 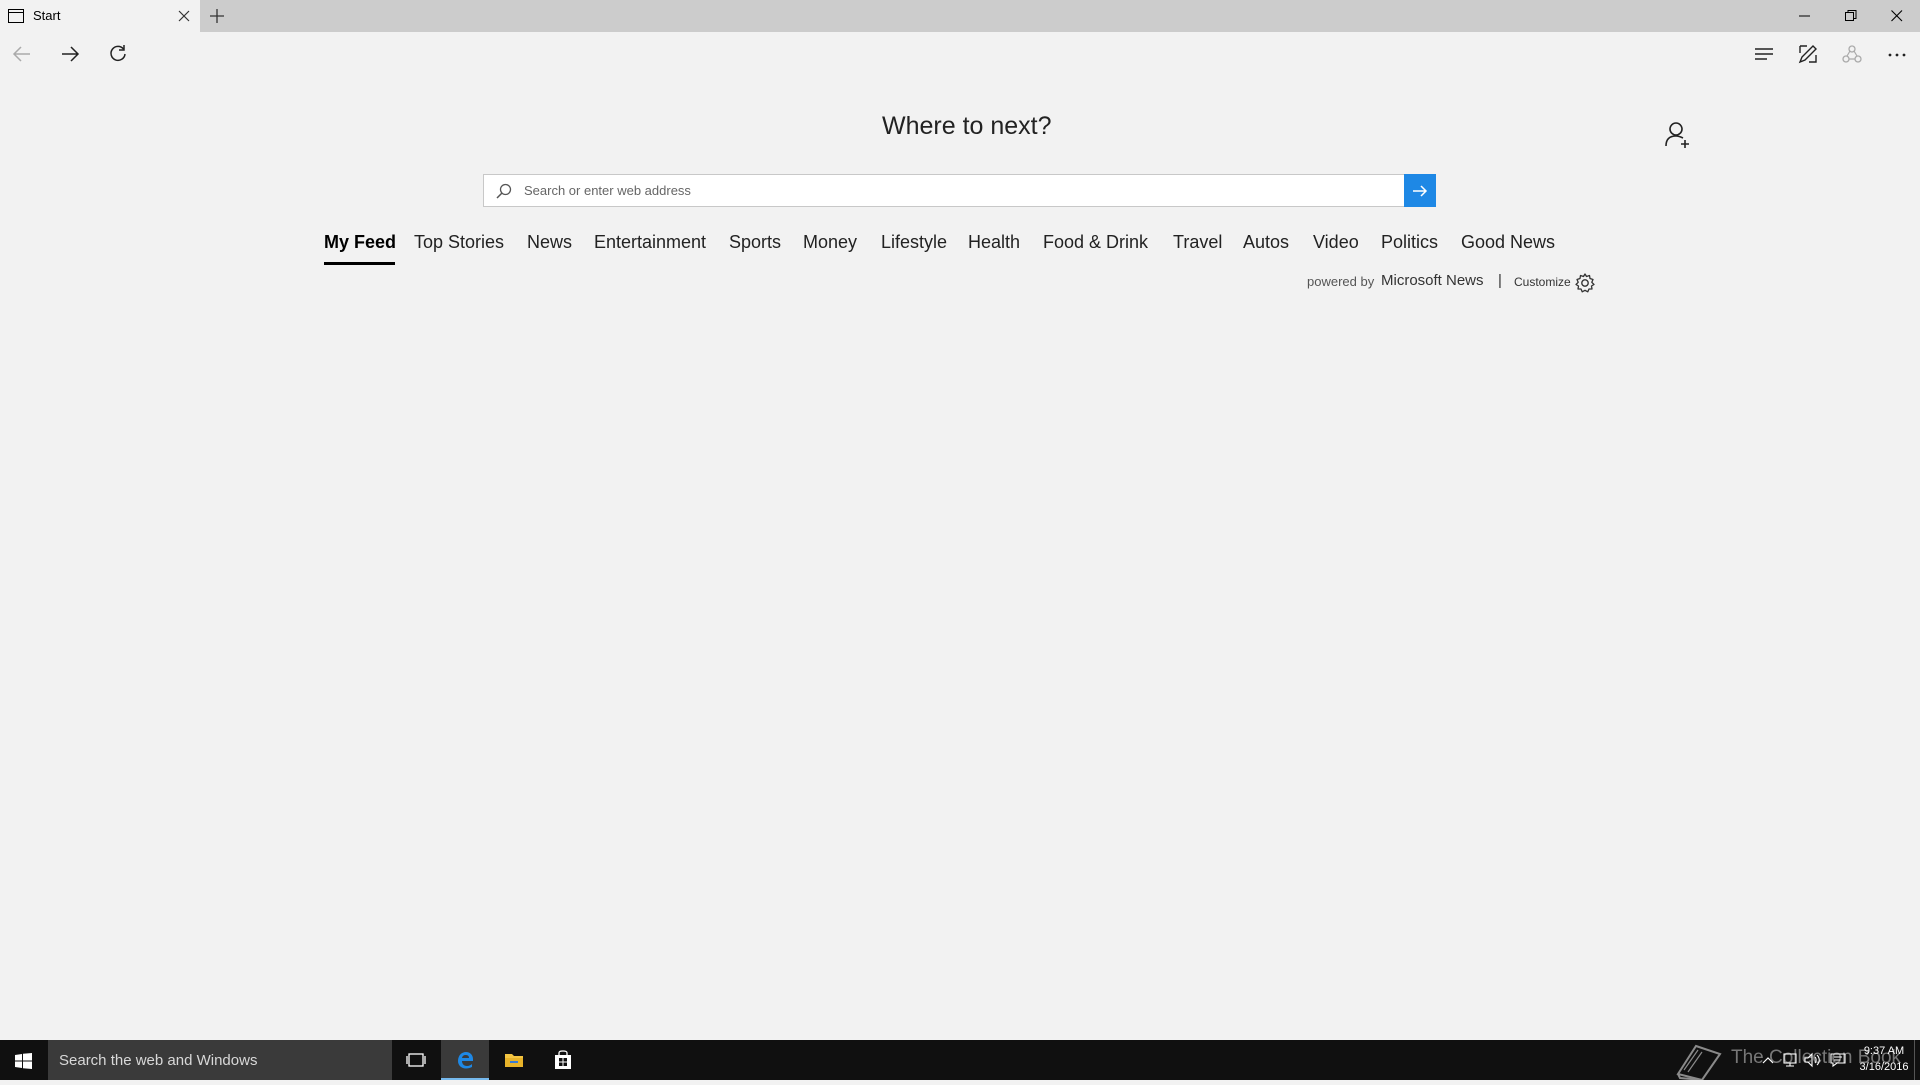 What do you see at coordinates (47, 15) in the screenshot?
I see `tab-title: Start` at bounding box center [47, 15].